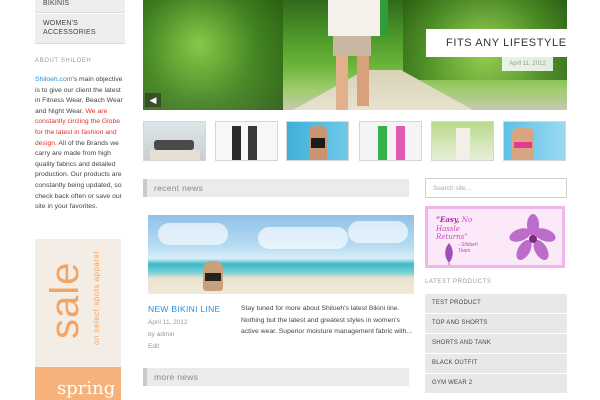 The height and width of the screenshot is (400, 600). What do you see at coordinates (276, 377) in the screenshot?
I see `more-news-header: more news` at bounding box center [276, 377].